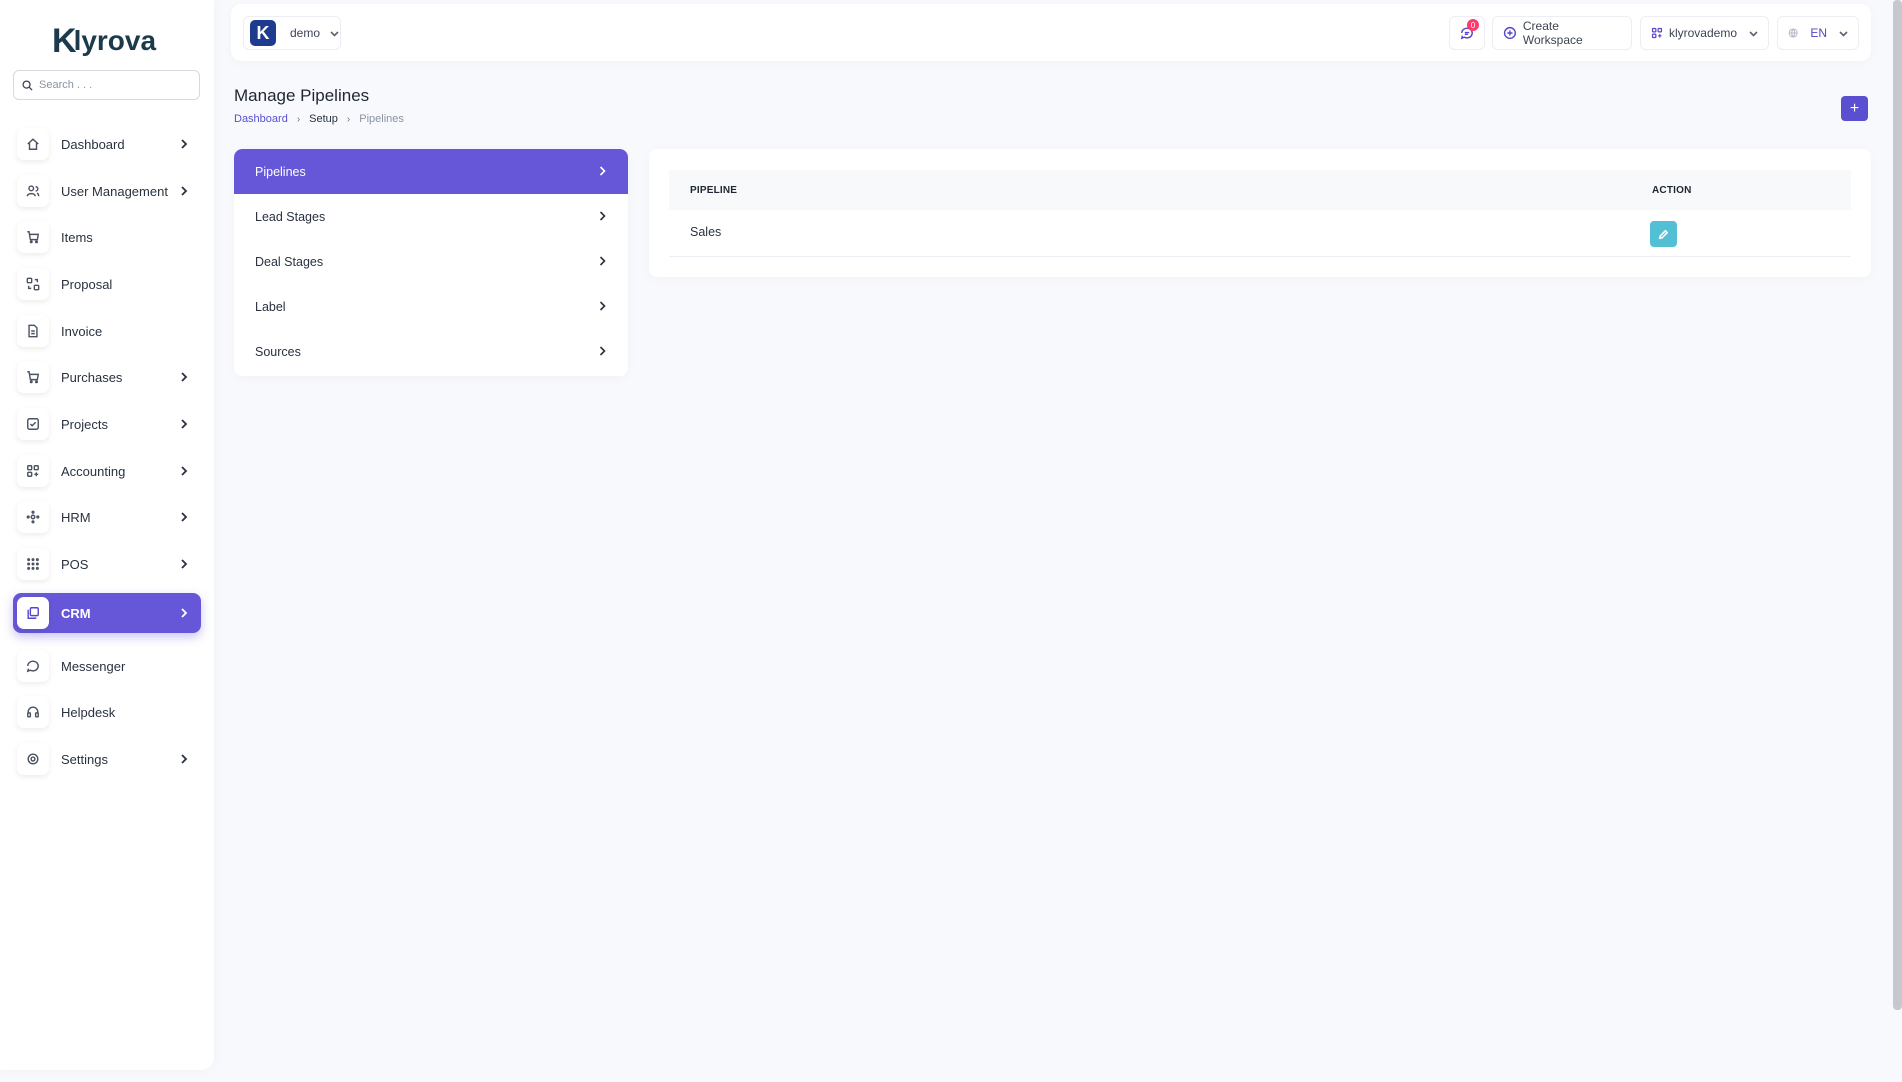 This screenshot has height=1082, width=1902. Describe the element at coordinates (115, 40) in the screenshot. I see `logo-text: lyrova` at that location.